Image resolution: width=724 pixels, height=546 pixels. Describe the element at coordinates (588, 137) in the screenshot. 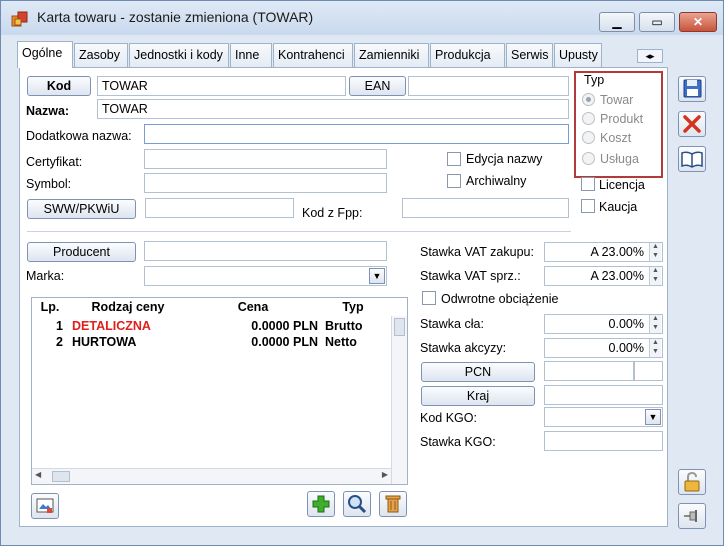

I see `radio-koszt` at that location.